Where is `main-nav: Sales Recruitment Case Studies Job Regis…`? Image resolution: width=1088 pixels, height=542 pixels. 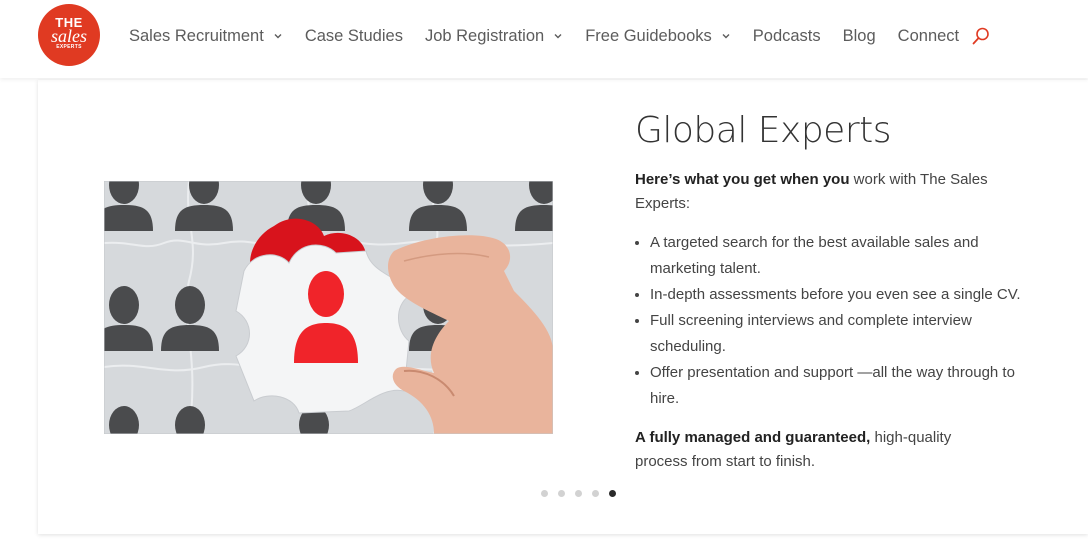
main-nav: Sales Recruitment Case Studies Job Regis… is located at coordinates (560, 36).